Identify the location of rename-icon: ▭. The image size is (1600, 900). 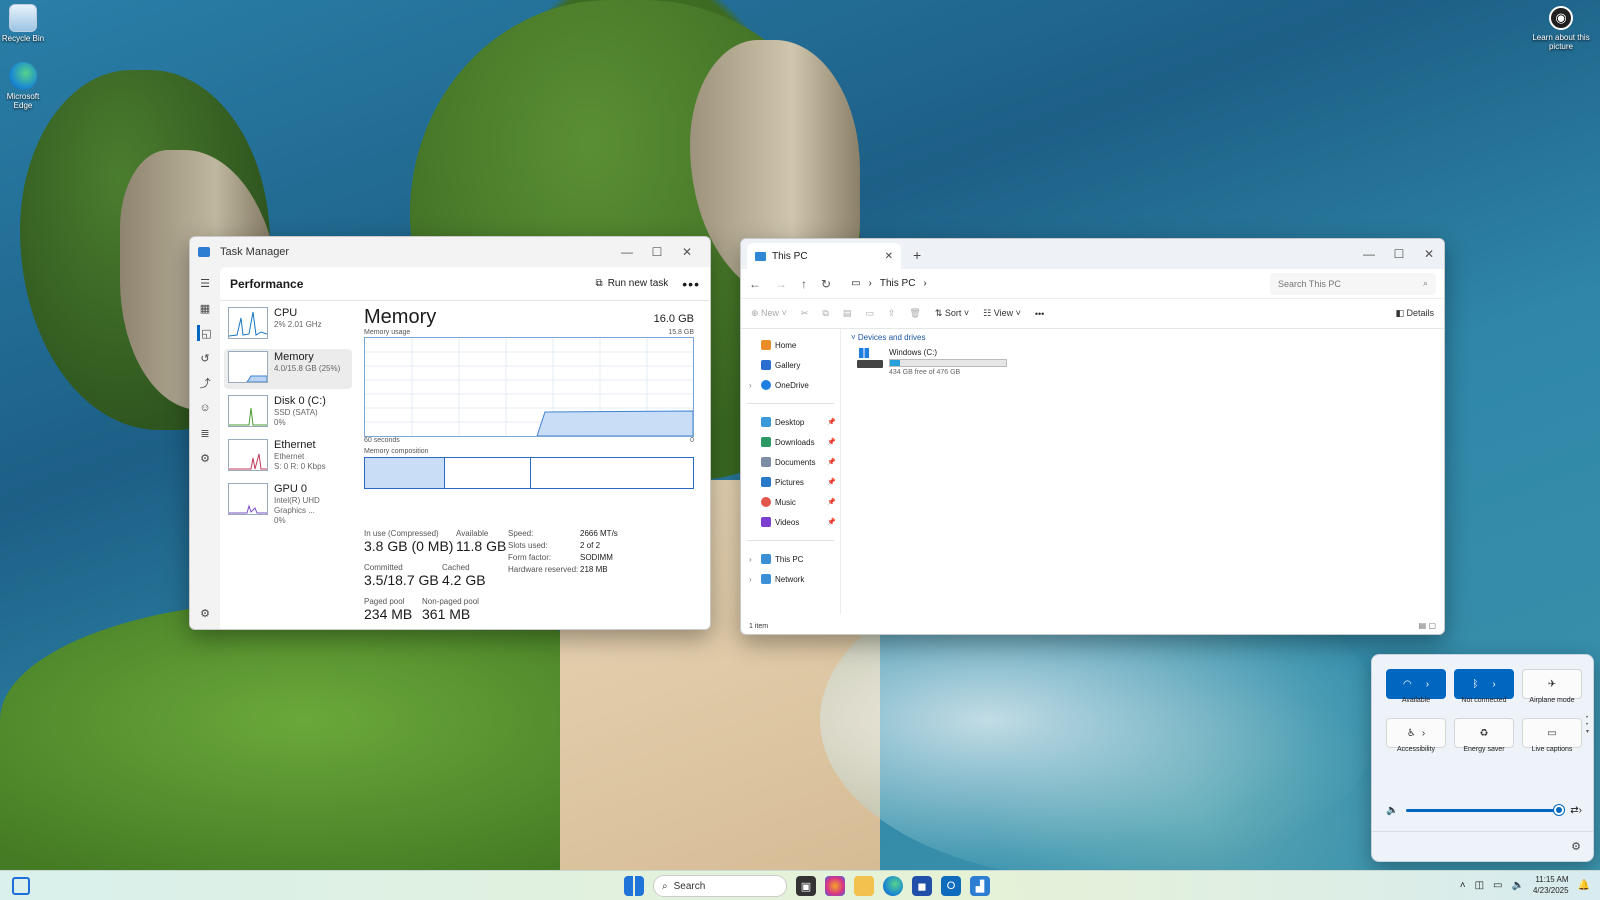
(869, 313).